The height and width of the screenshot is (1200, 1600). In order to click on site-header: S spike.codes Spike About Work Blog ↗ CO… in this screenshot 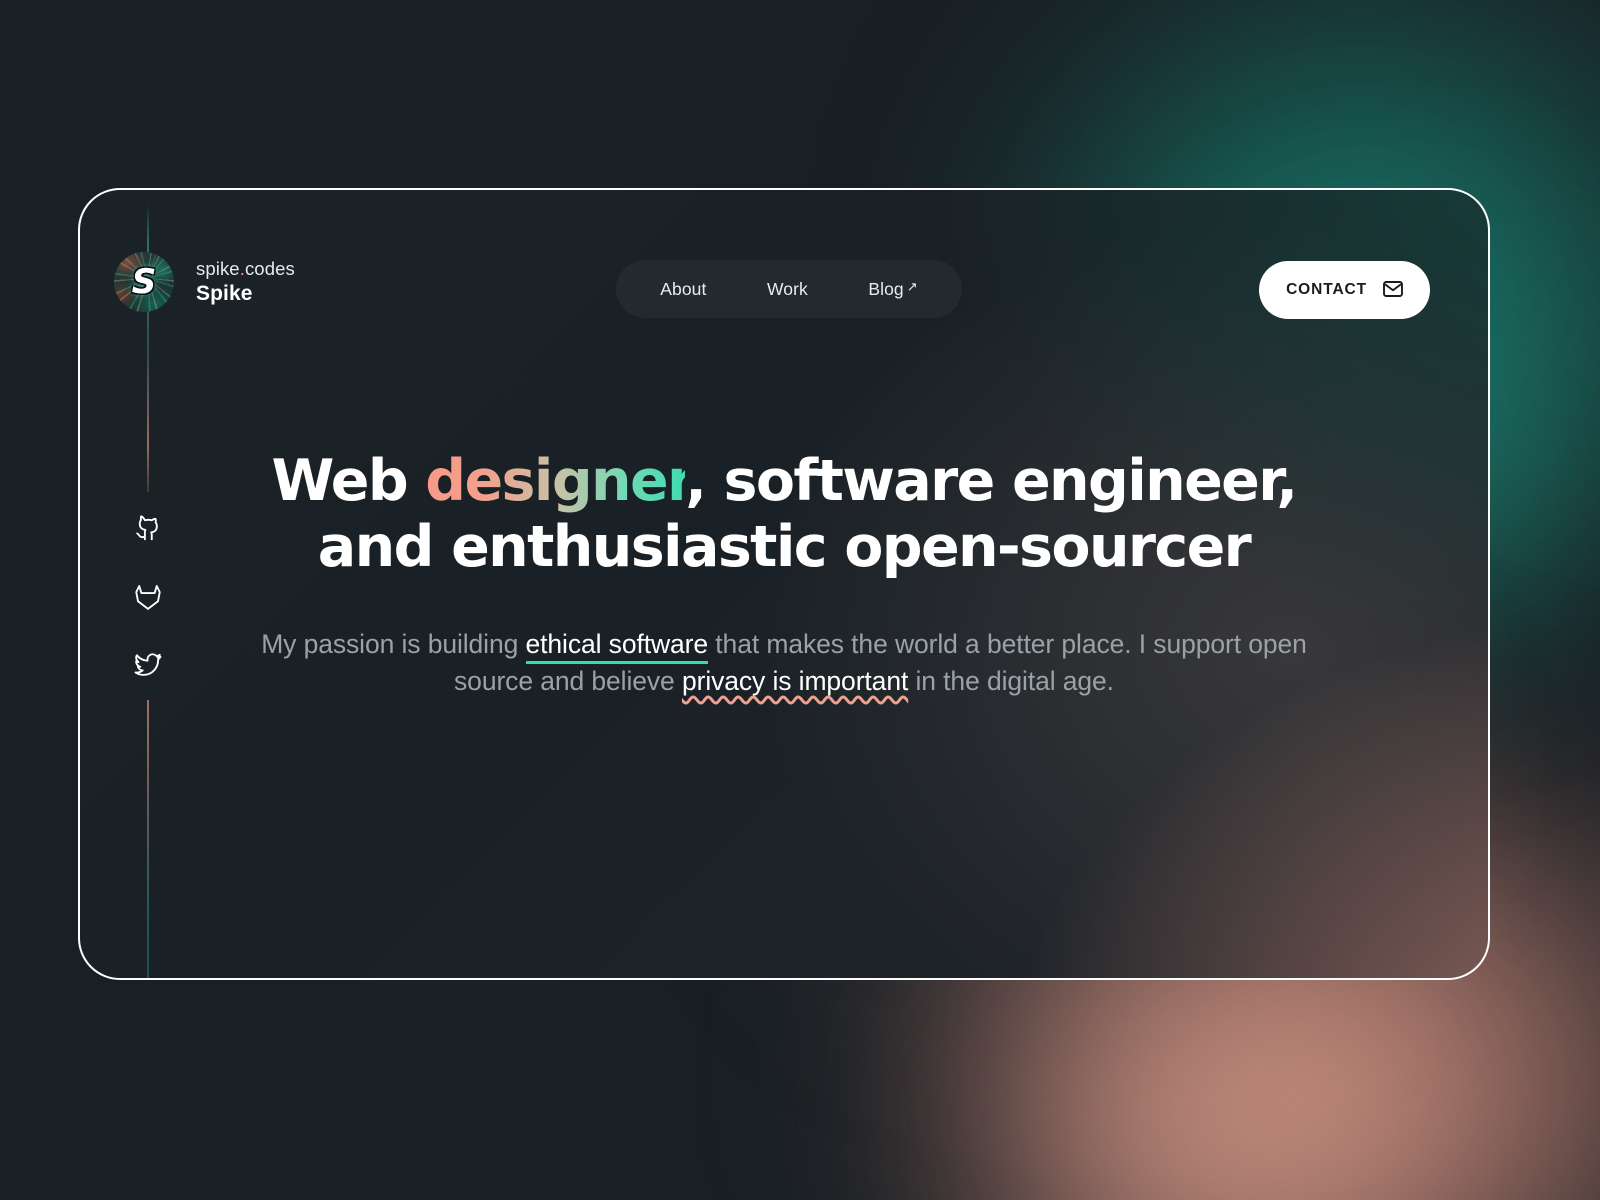, I will do `click(784, 290)`.